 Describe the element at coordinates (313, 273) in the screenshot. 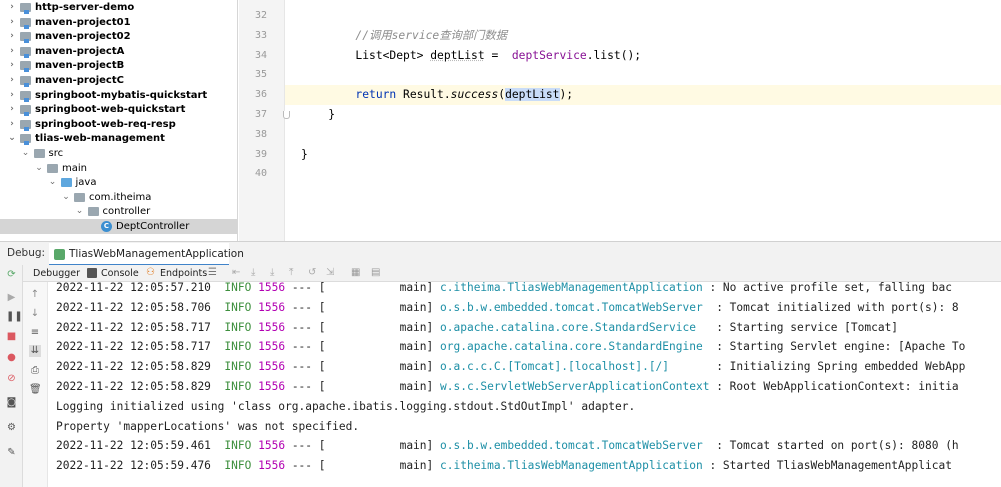

I see `drop-frame-icon: ↺` at that location.